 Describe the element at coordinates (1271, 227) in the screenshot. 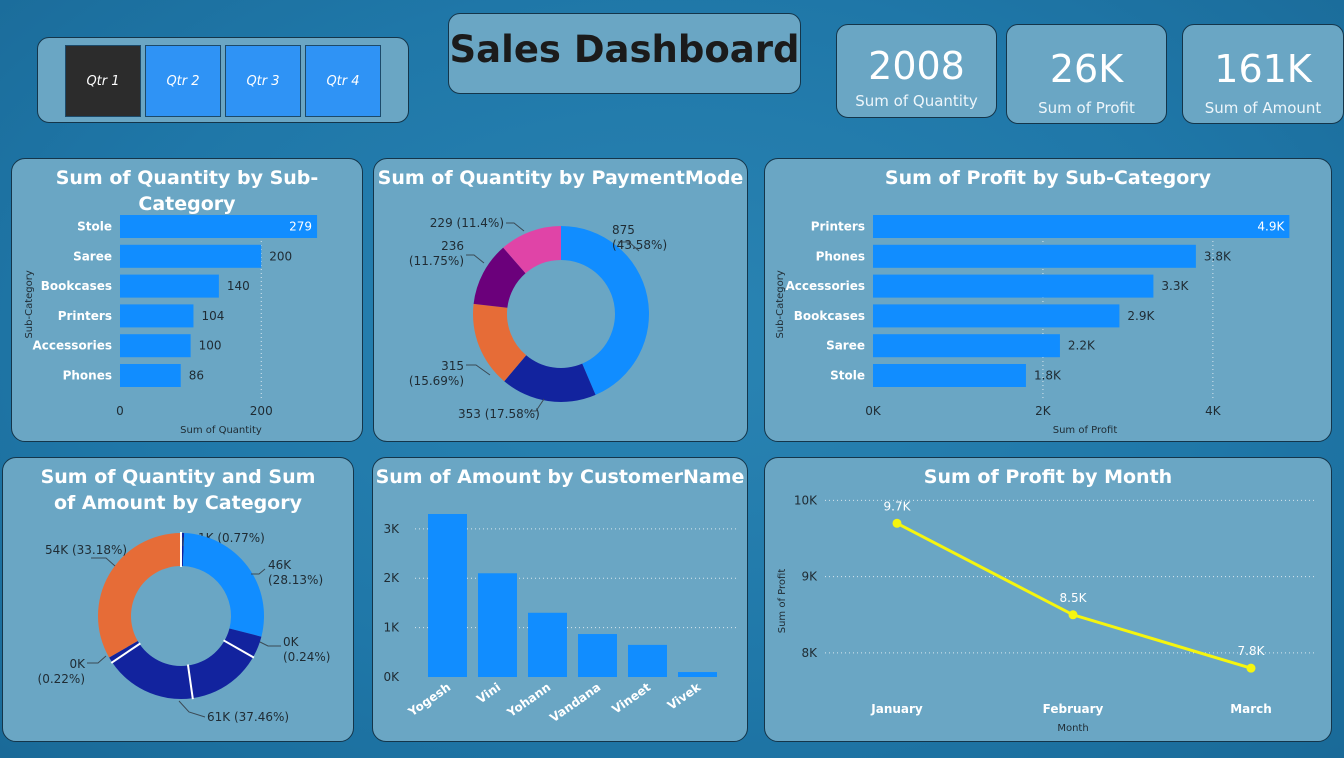

I see `data-label: 4.9K` at that location.